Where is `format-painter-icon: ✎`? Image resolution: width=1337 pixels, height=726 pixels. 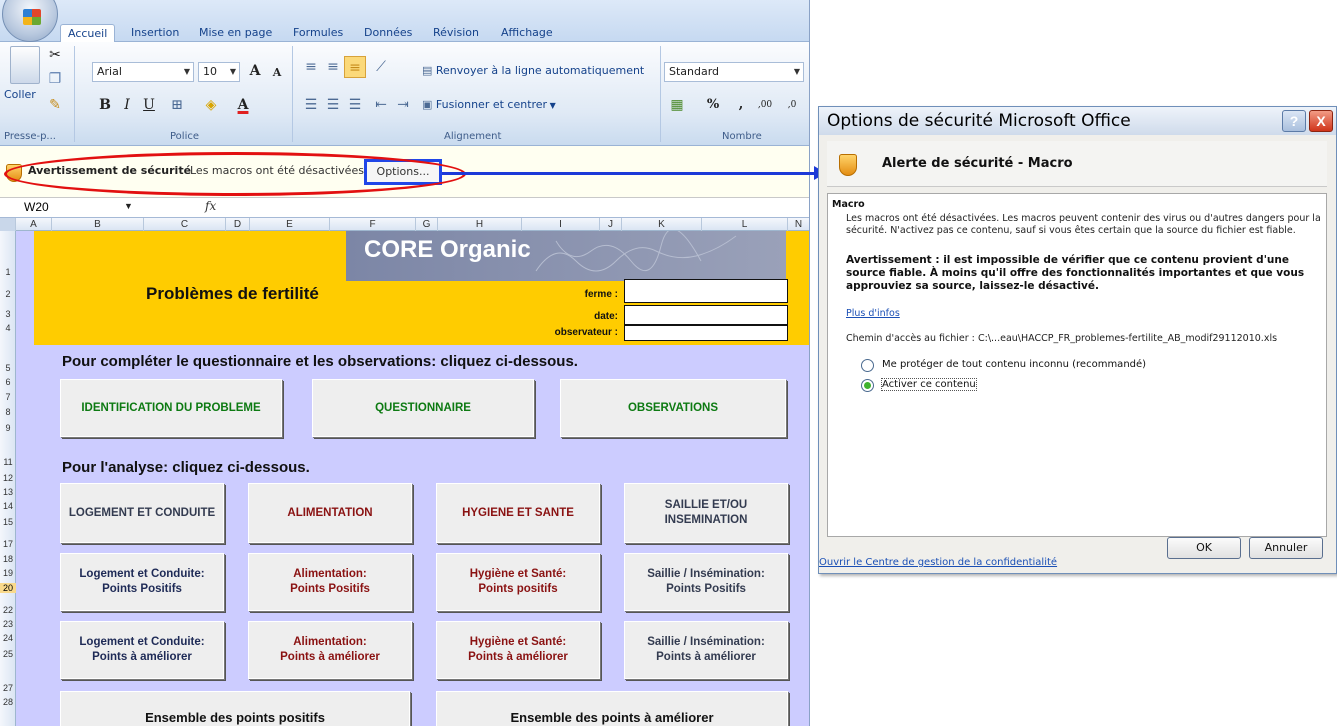 format-painter-icon: ✎ is located at coordinates (55, 105).